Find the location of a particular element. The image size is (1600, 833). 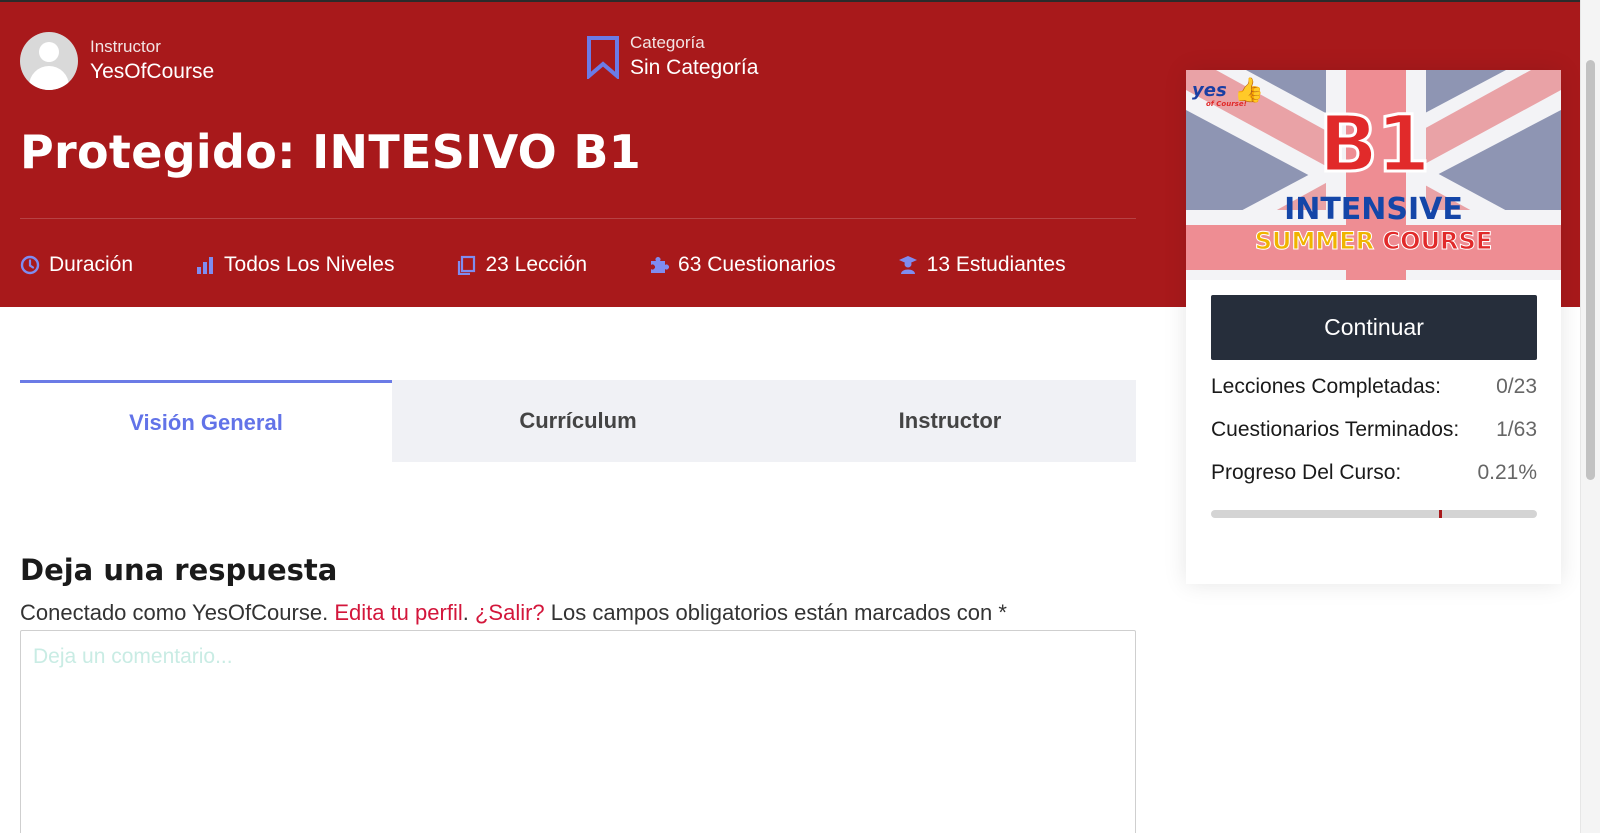

puzzle-icon is located at coordinates (659, 265).